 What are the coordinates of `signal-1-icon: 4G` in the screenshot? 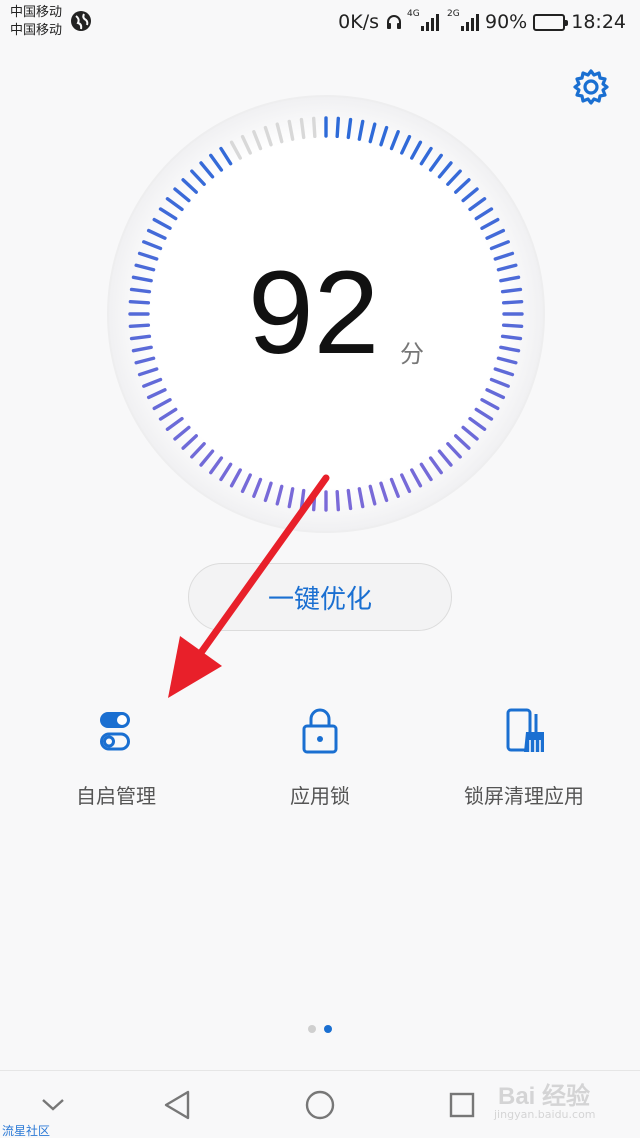 It's located at (423, 20).